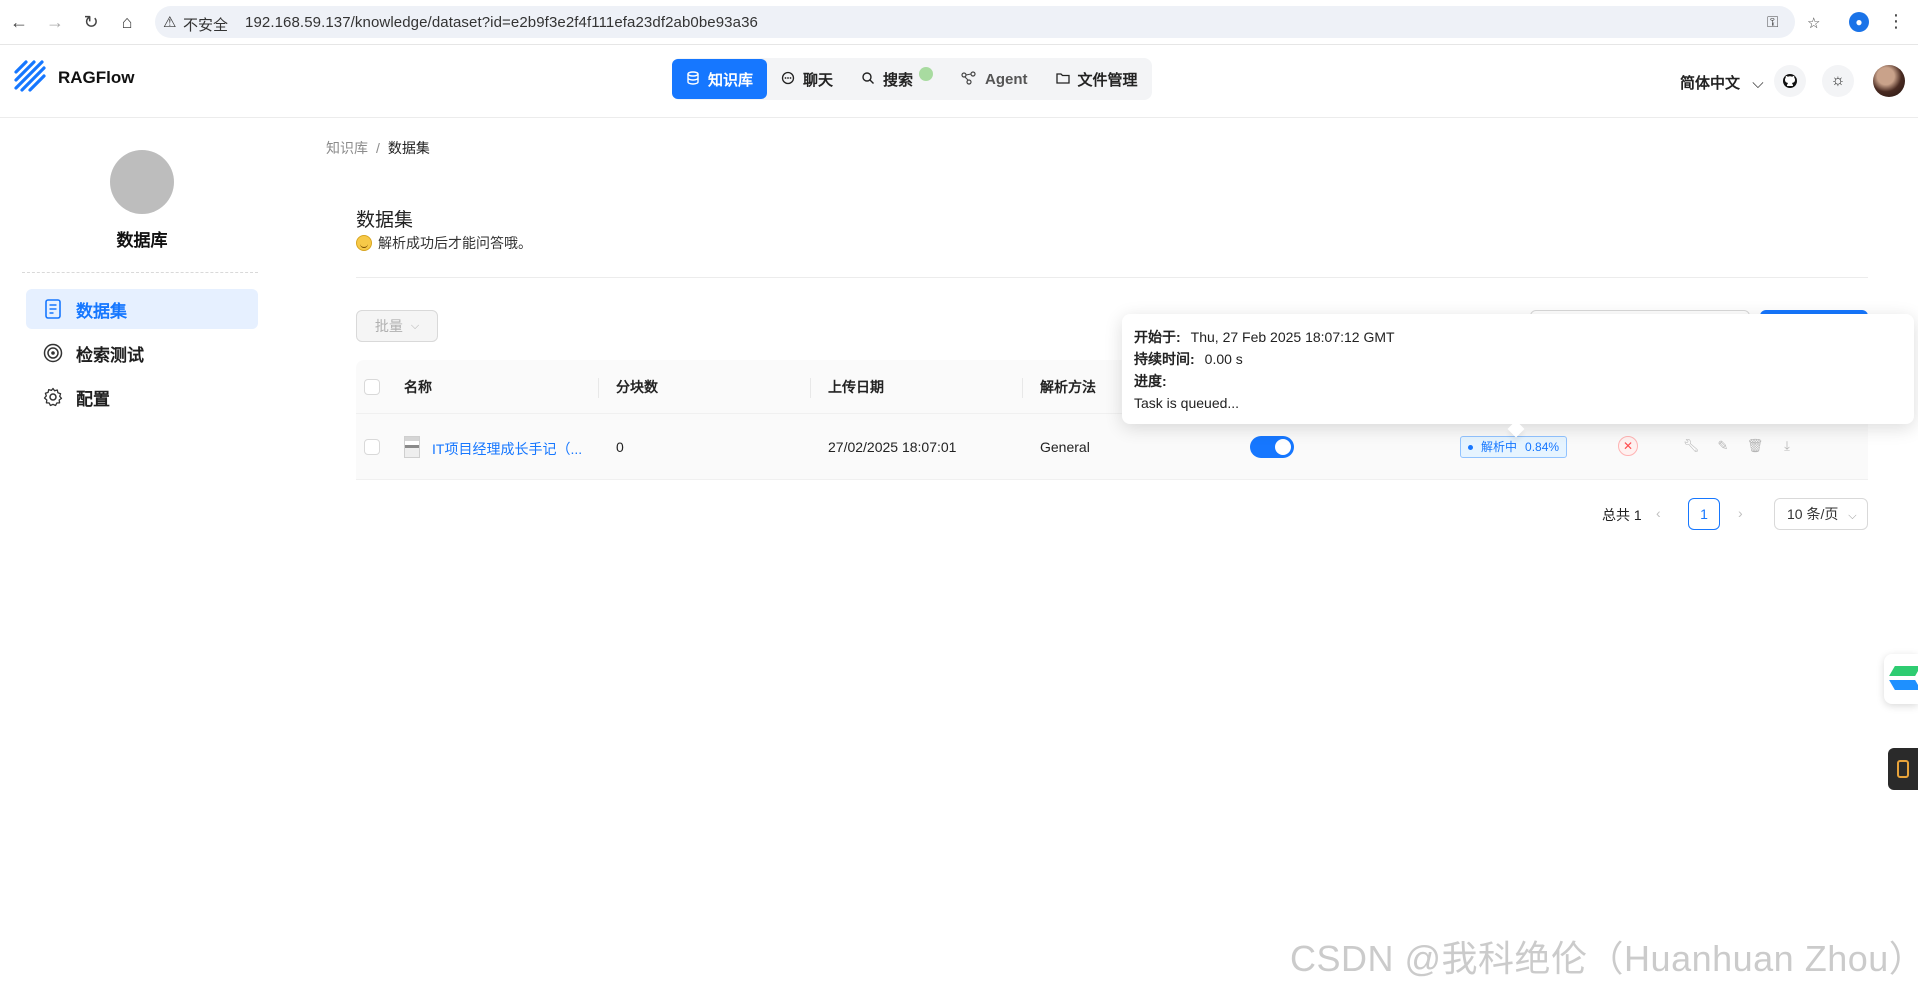 The image size is (1918, 983). I want to click on agent-graph-icon, so click(969, 79).